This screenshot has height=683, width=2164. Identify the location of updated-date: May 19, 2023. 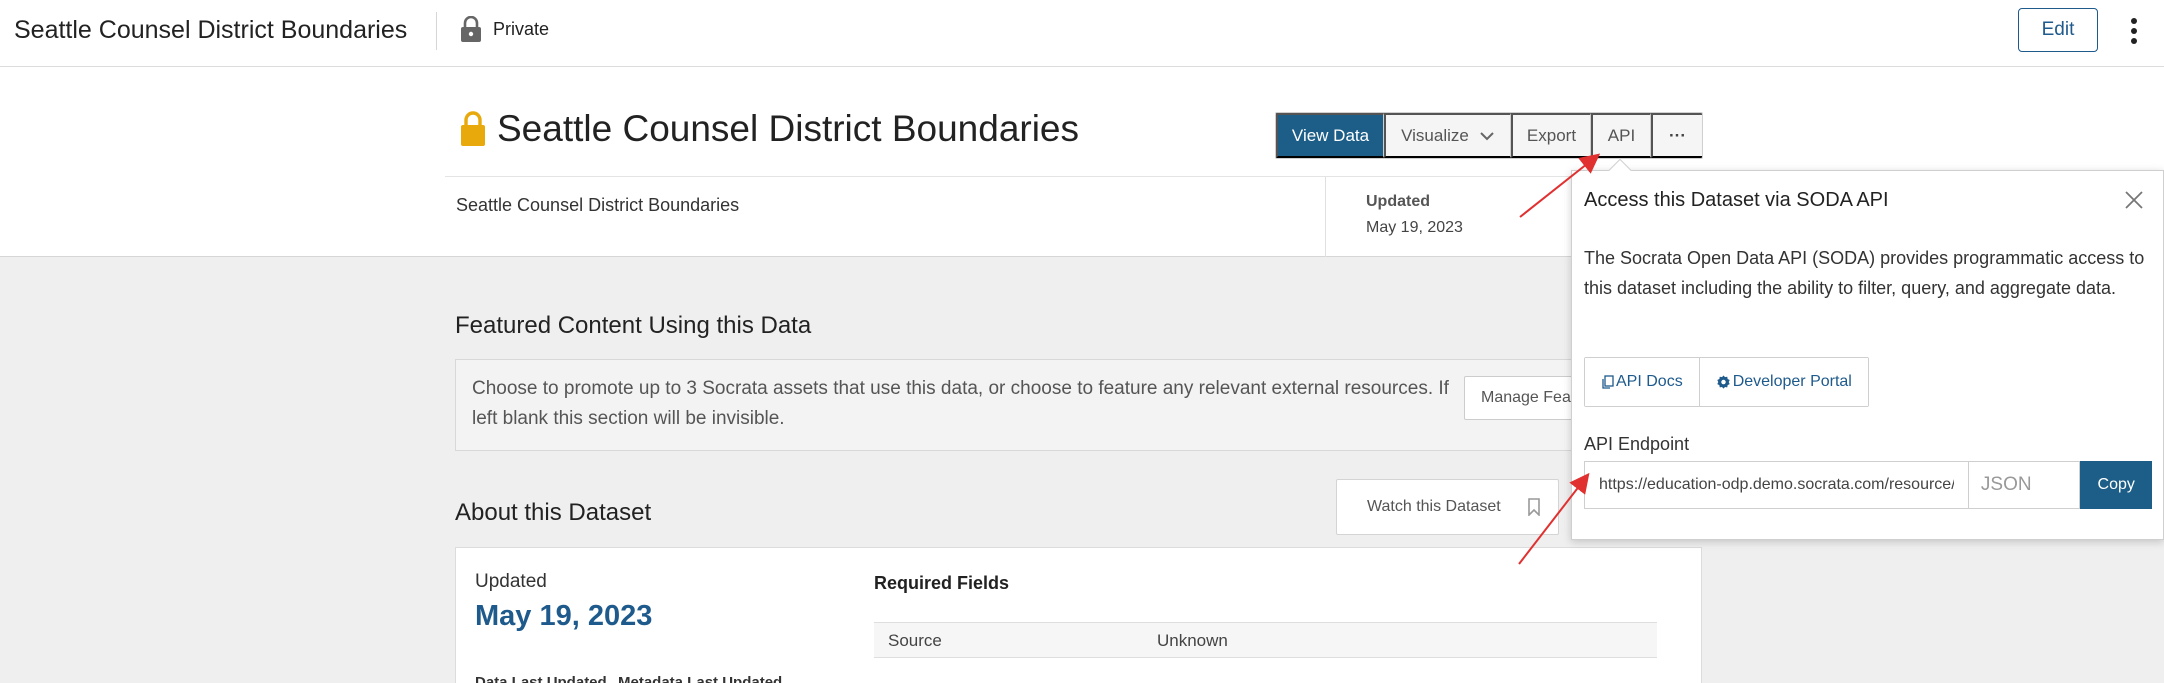
(1414, 227).